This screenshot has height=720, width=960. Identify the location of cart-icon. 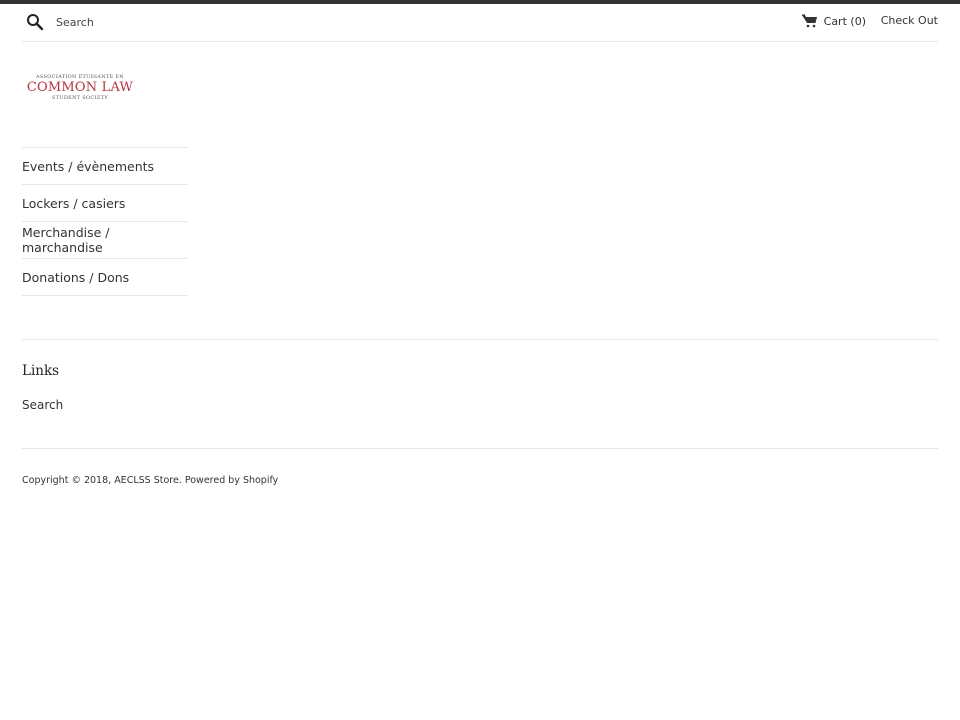
(809, 21).